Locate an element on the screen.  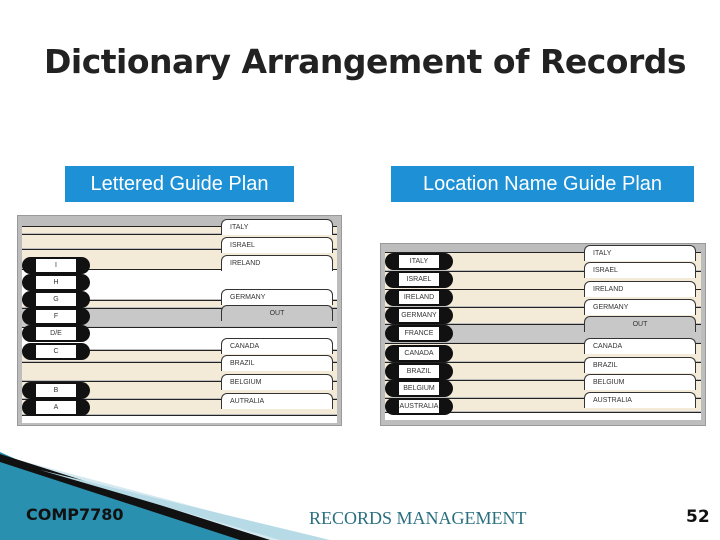
guide-label: BELGIUM is located at coordinates (419, 388).